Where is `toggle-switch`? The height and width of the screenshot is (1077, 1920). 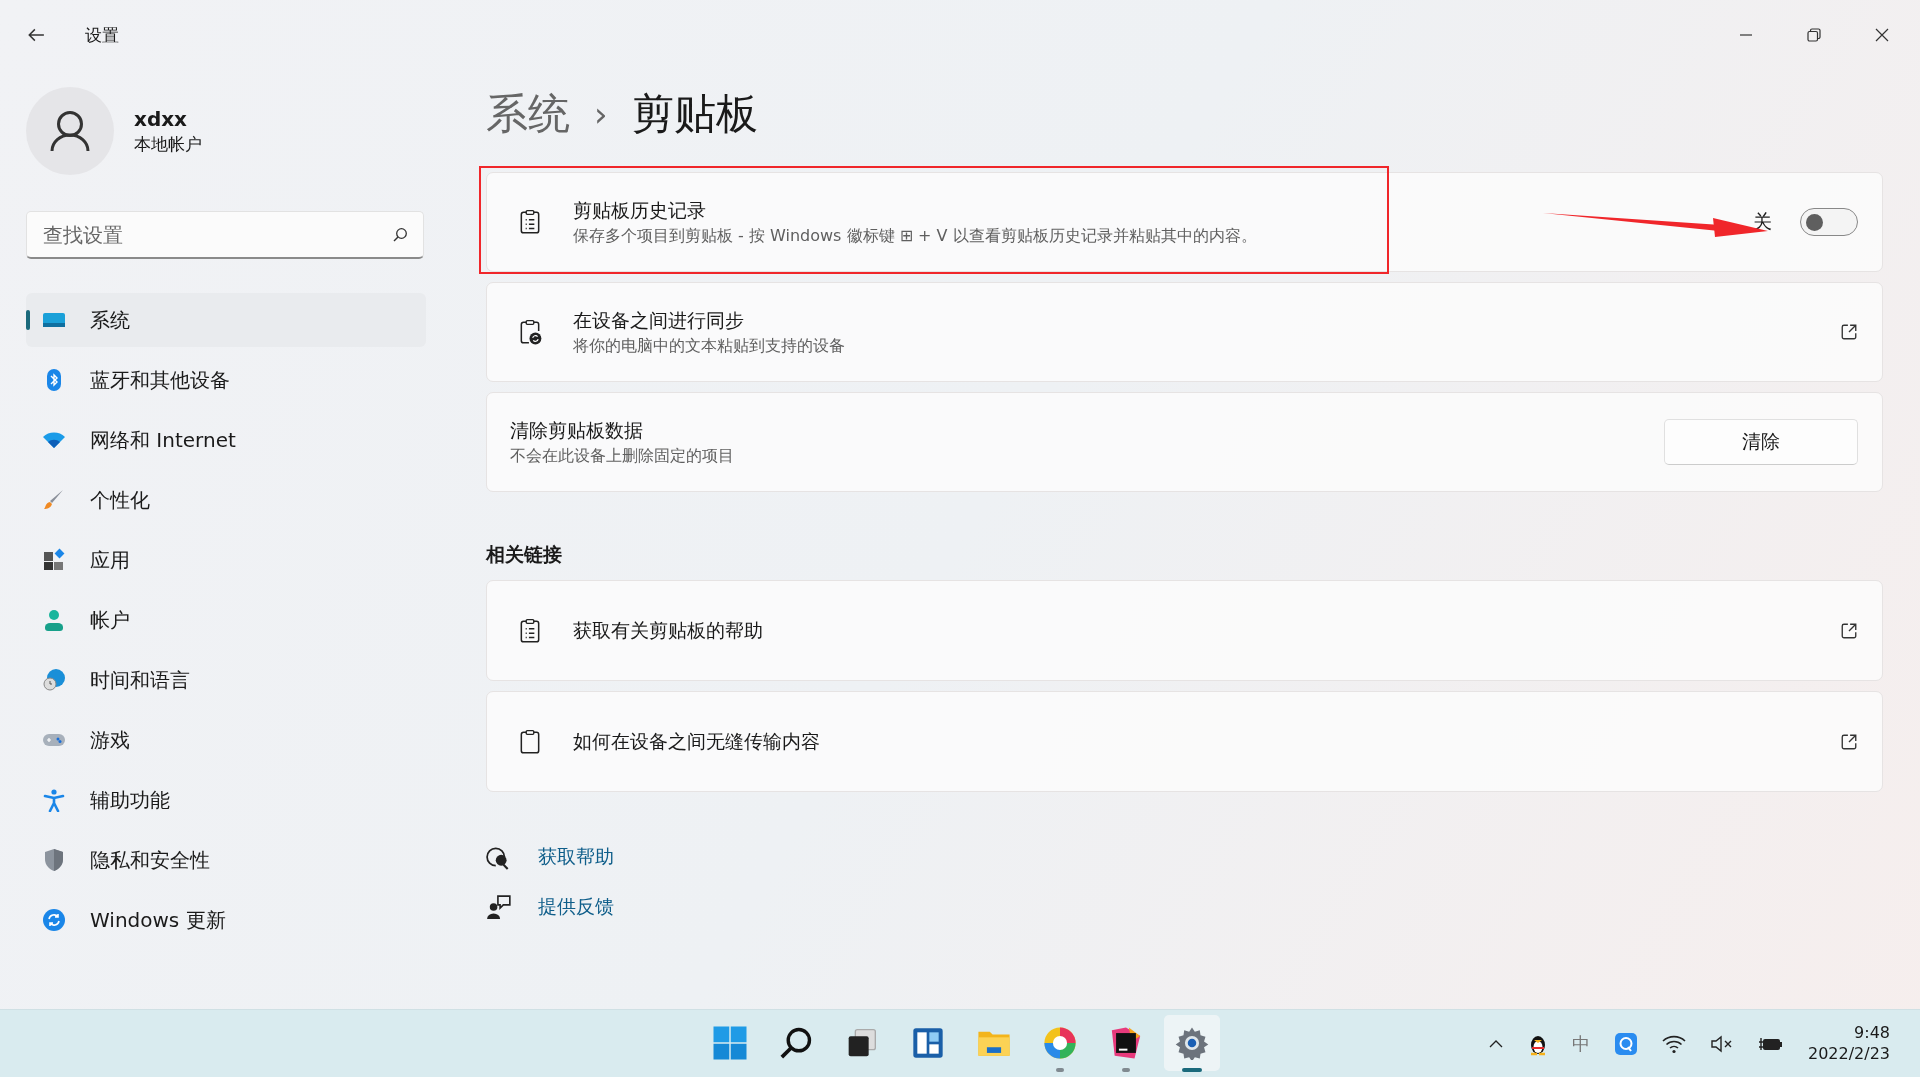
toggle-switch is located at coordinates (1829, 222).